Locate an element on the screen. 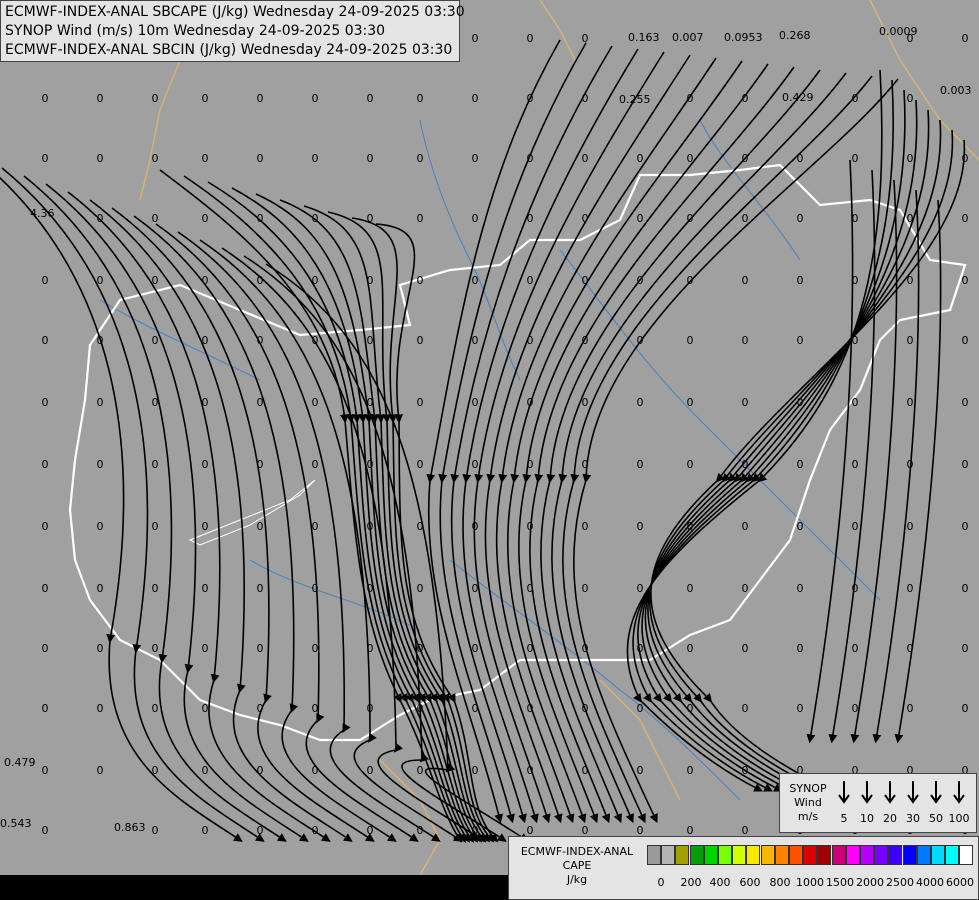 The image size is (979, 900). synop-wind-arrow-icon is located at coordinates (913, 792).